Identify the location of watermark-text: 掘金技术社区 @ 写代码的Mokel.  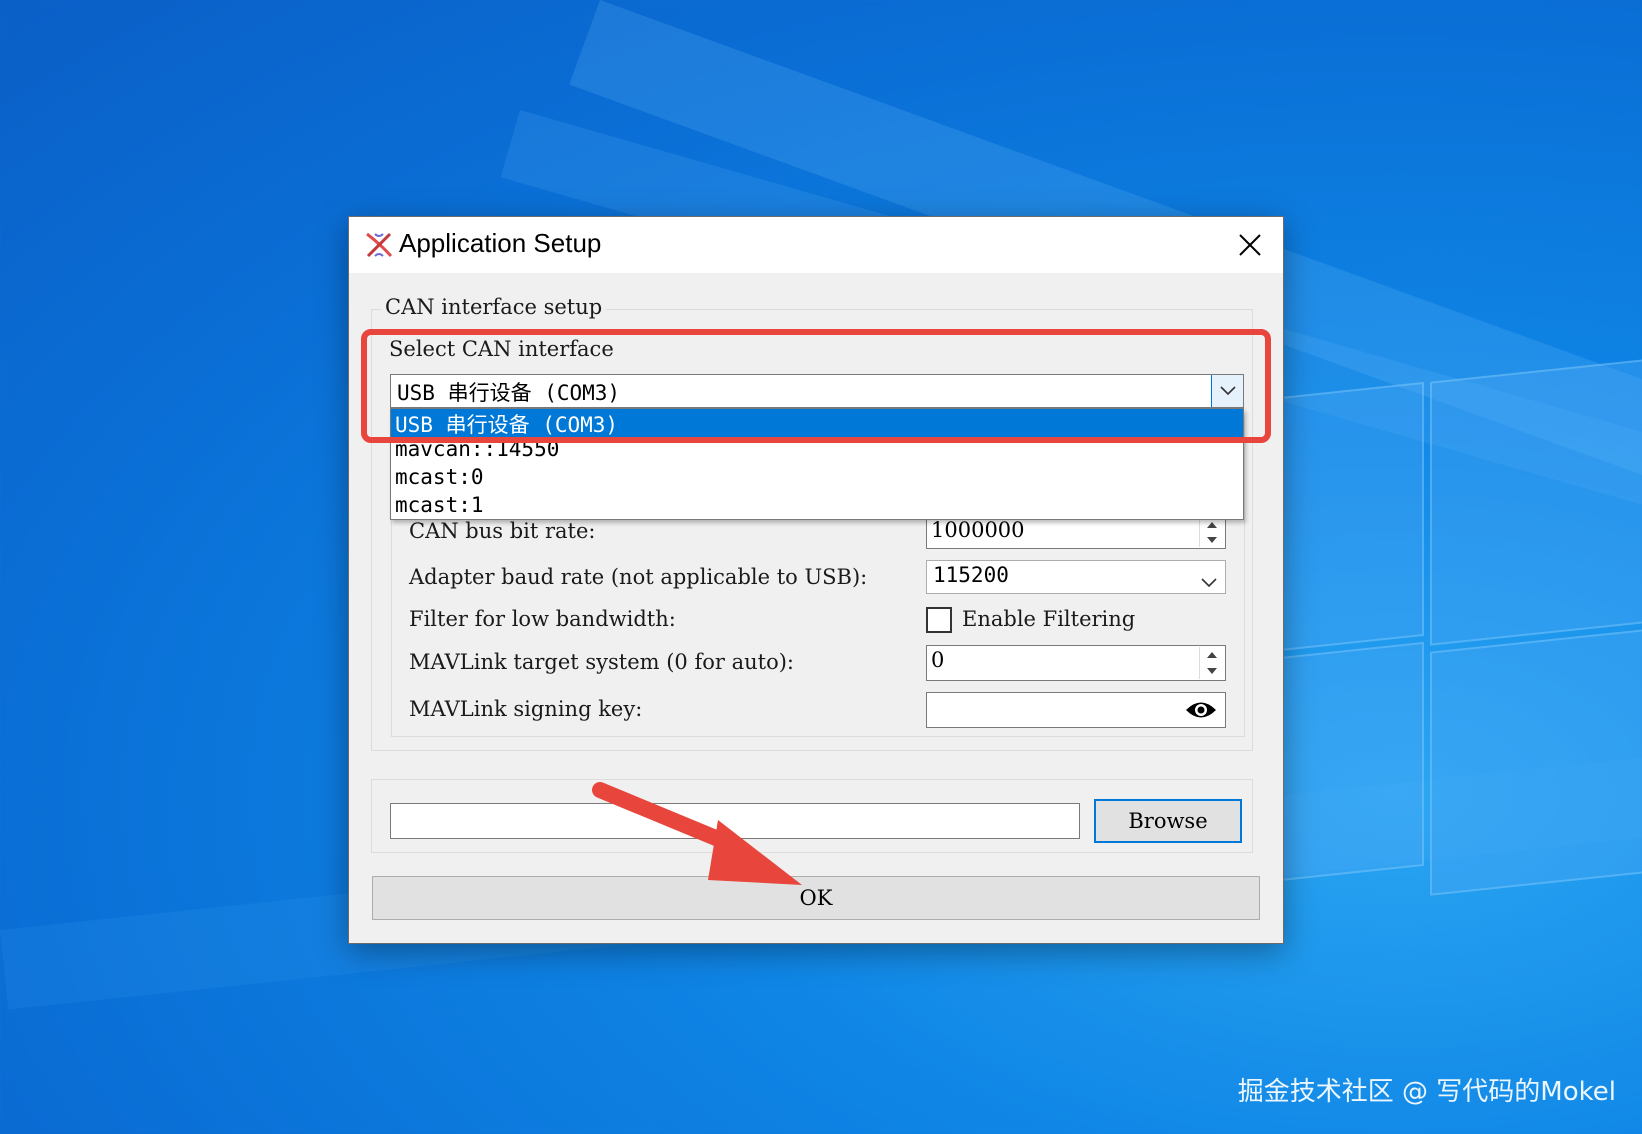
(1426, 1092).